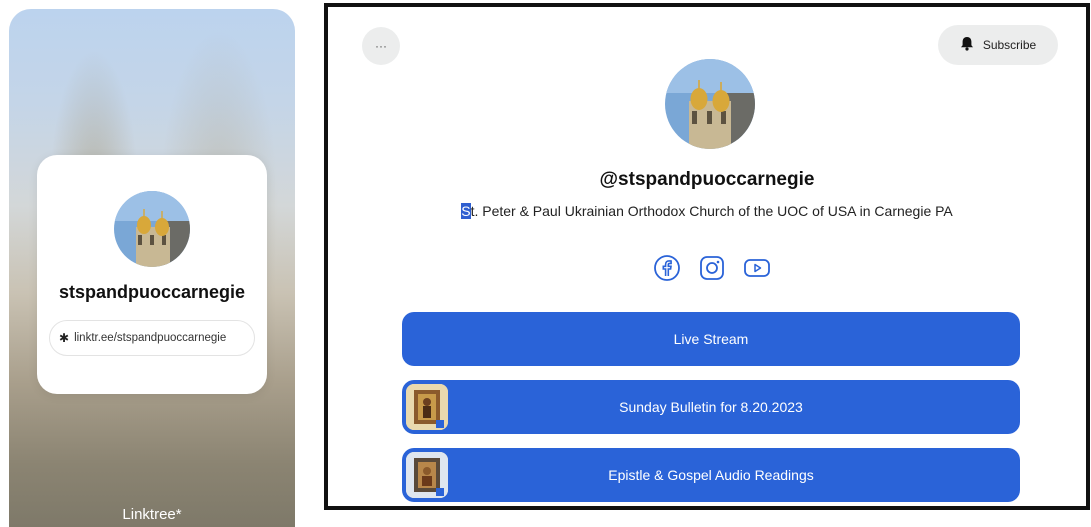 Image resolution: width=1091 pixels, height=527 pixels. I want to click on profile-url-pill: ✱ linktr.ee/stspandpuoccarnegie, so click(152, 338).